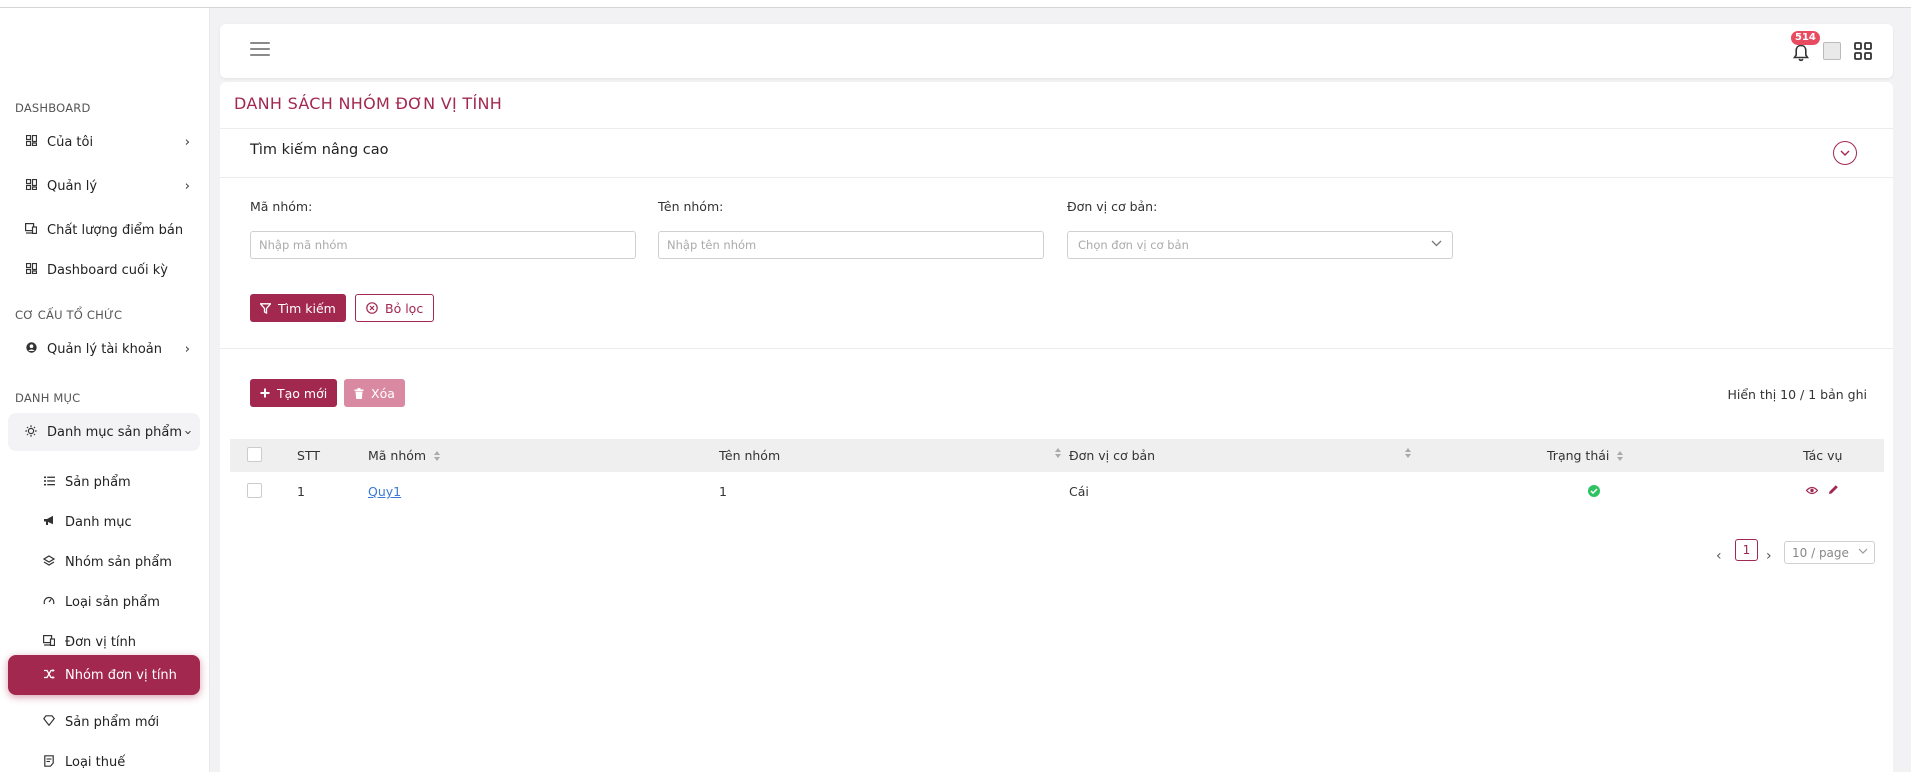 The width and height of the screenshot is (1911, 772). I want to click on clear-circle-icon, so click(372, 308).